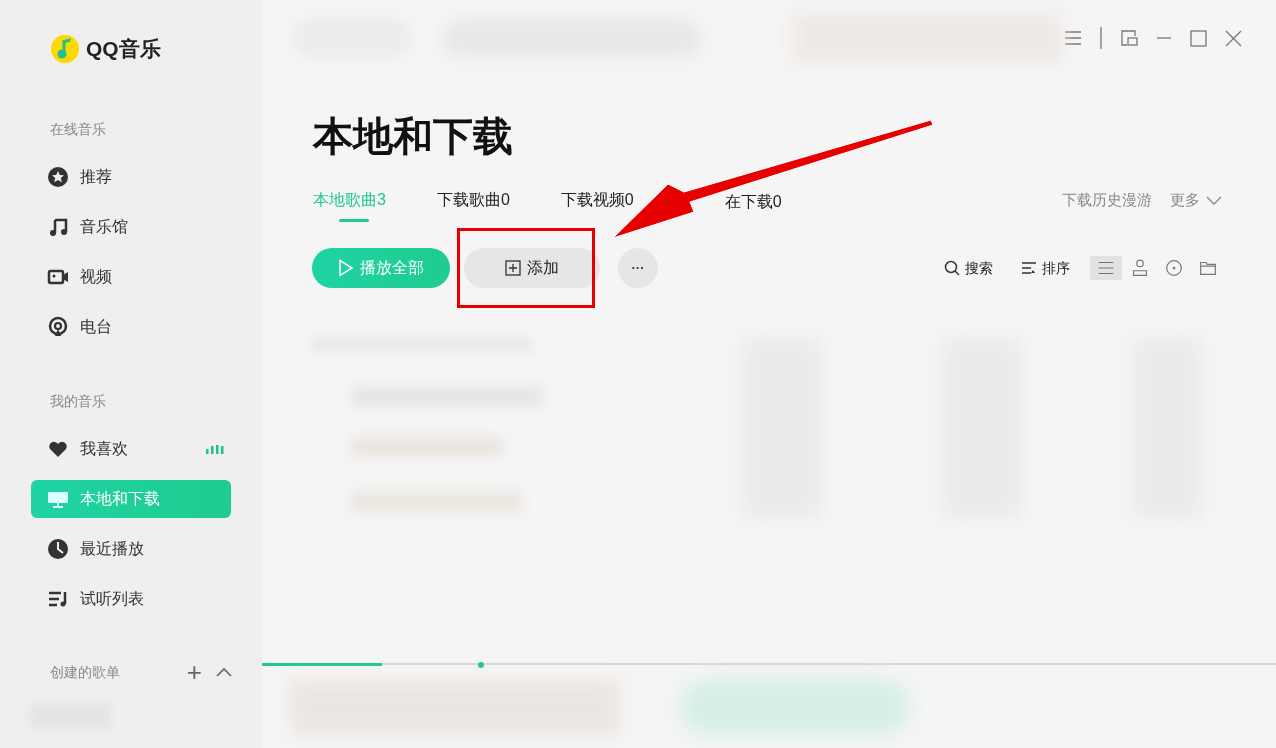 The image size is (1276, 748). I want to click on sidebar-item: 推荐, so click(131, 177).